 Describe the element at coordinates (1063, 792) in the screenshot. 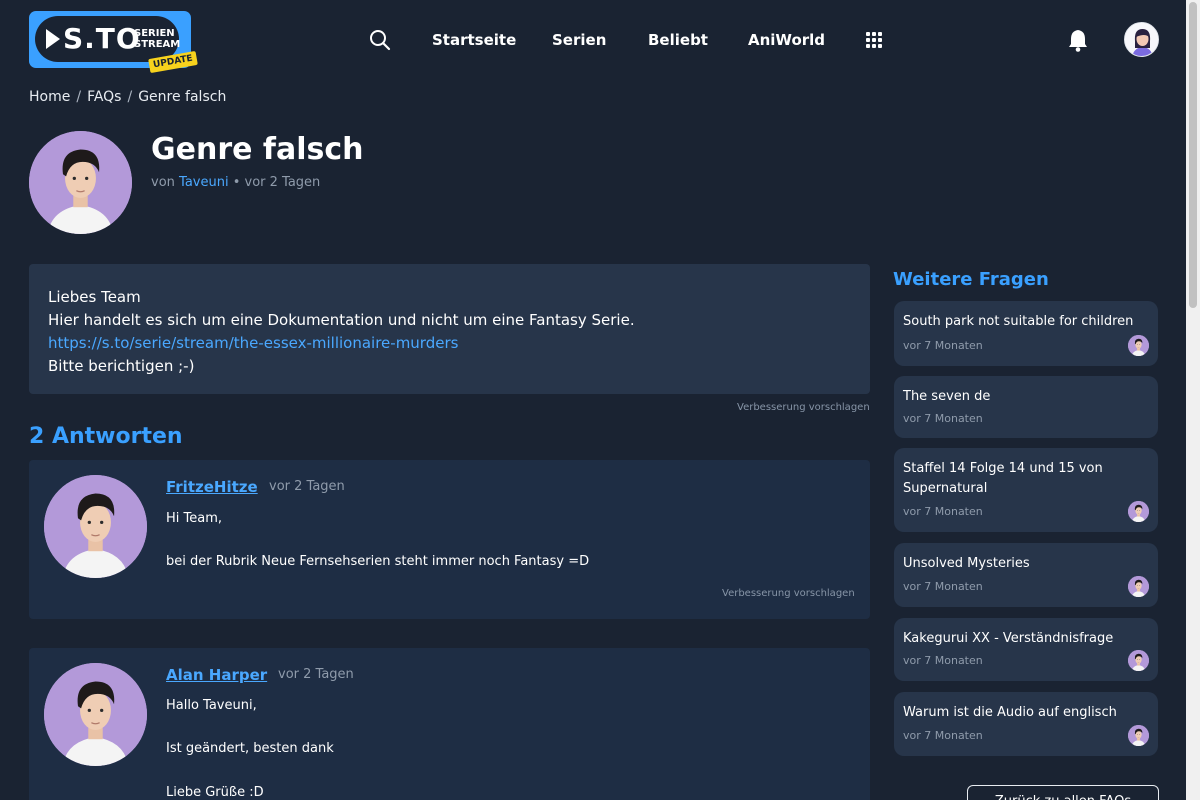

I see `back-to-faqs-button: Zurück zu allen FAQs` at that location.